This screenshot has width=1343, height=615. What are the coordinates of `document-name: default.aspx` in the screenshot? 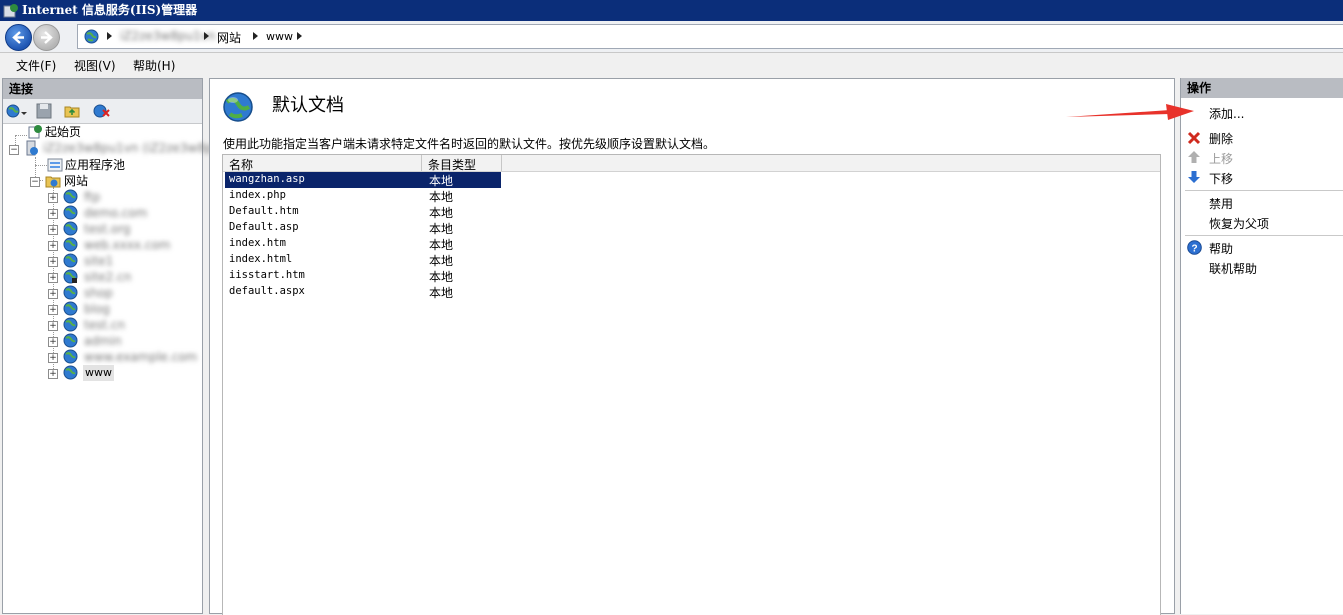 It's located at (267, 291).